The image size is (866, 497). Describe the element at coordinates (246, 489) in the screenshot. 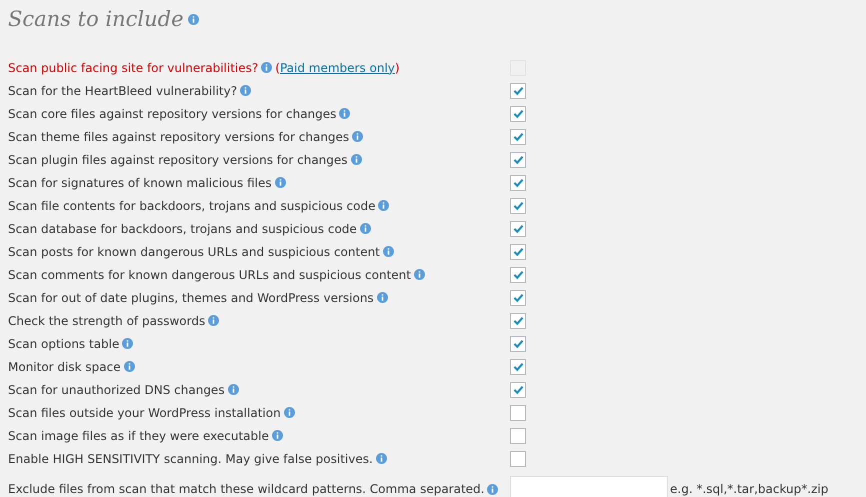

I see `exclude-label: Exclude files from scan that match these wildcard patterns. Comma separated.` at that location.